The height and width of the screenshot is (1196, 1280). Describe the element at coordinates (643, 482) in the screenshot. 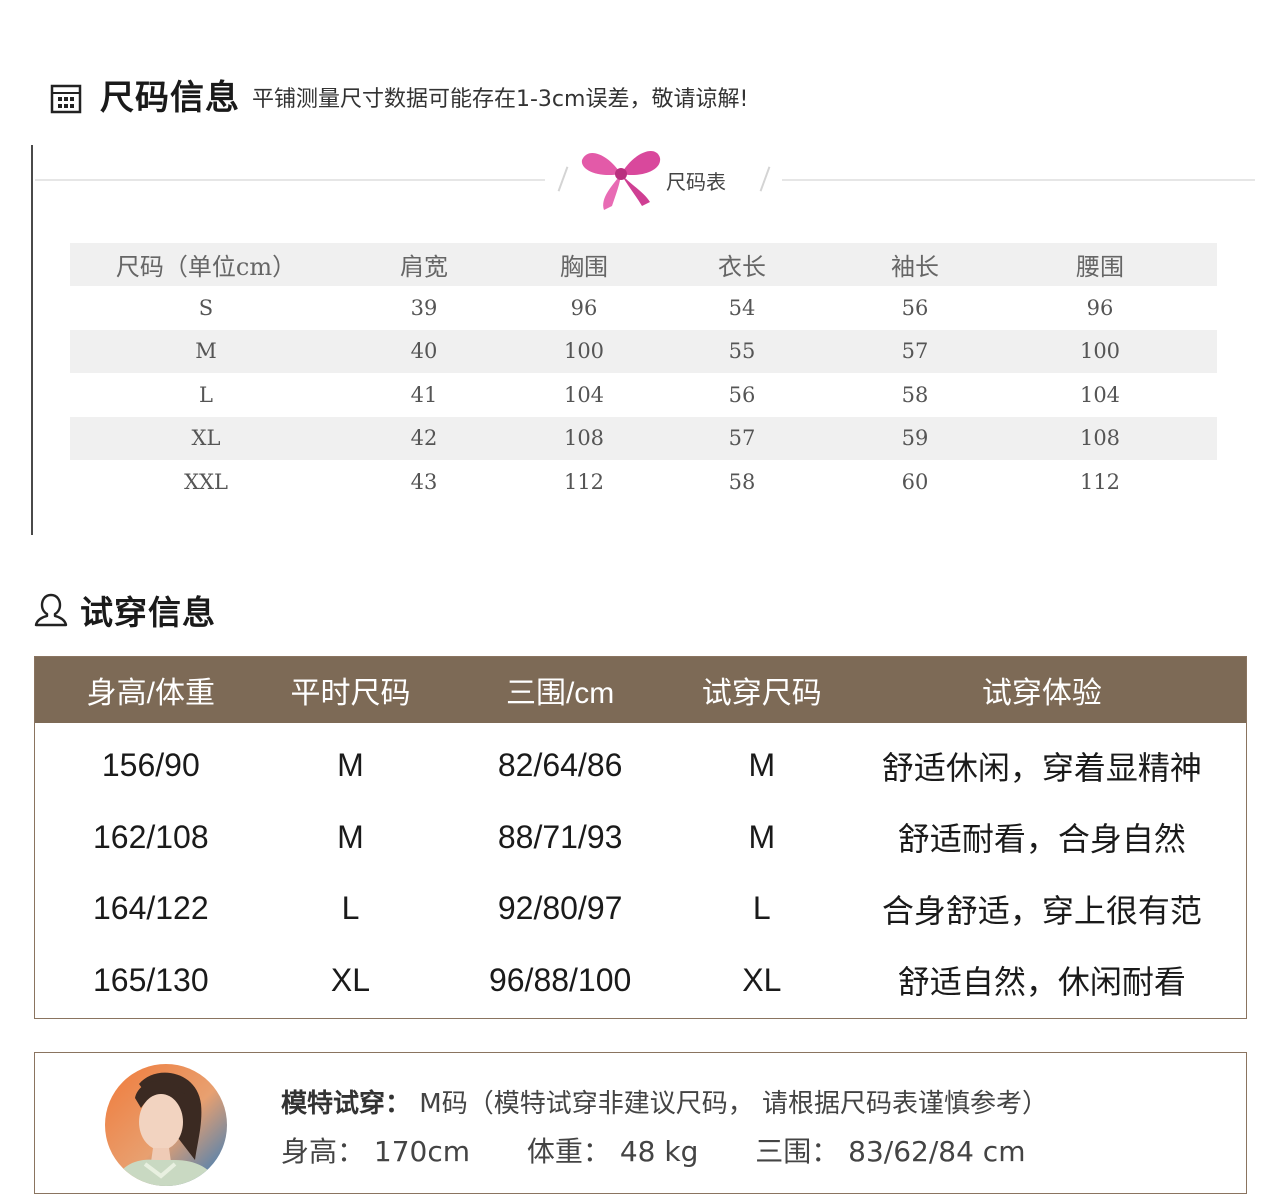

I see `table-row: XXL 43 112 58 60 112` at that location.